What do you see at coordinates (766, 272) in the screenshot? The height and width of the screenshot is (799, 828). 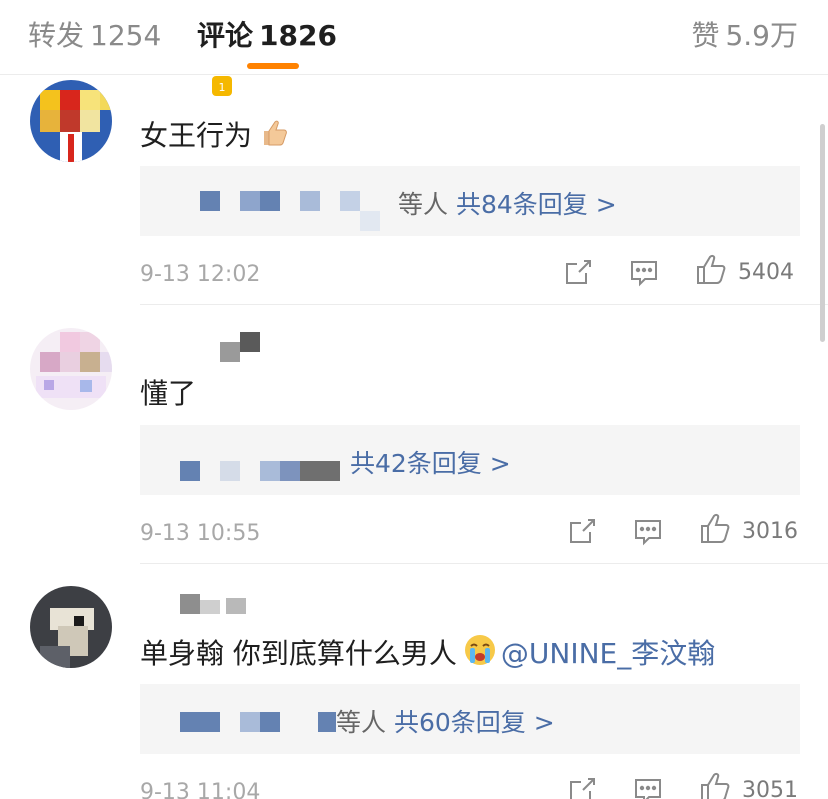 I see `like-count: 5404` at bounding box center [766, 272].